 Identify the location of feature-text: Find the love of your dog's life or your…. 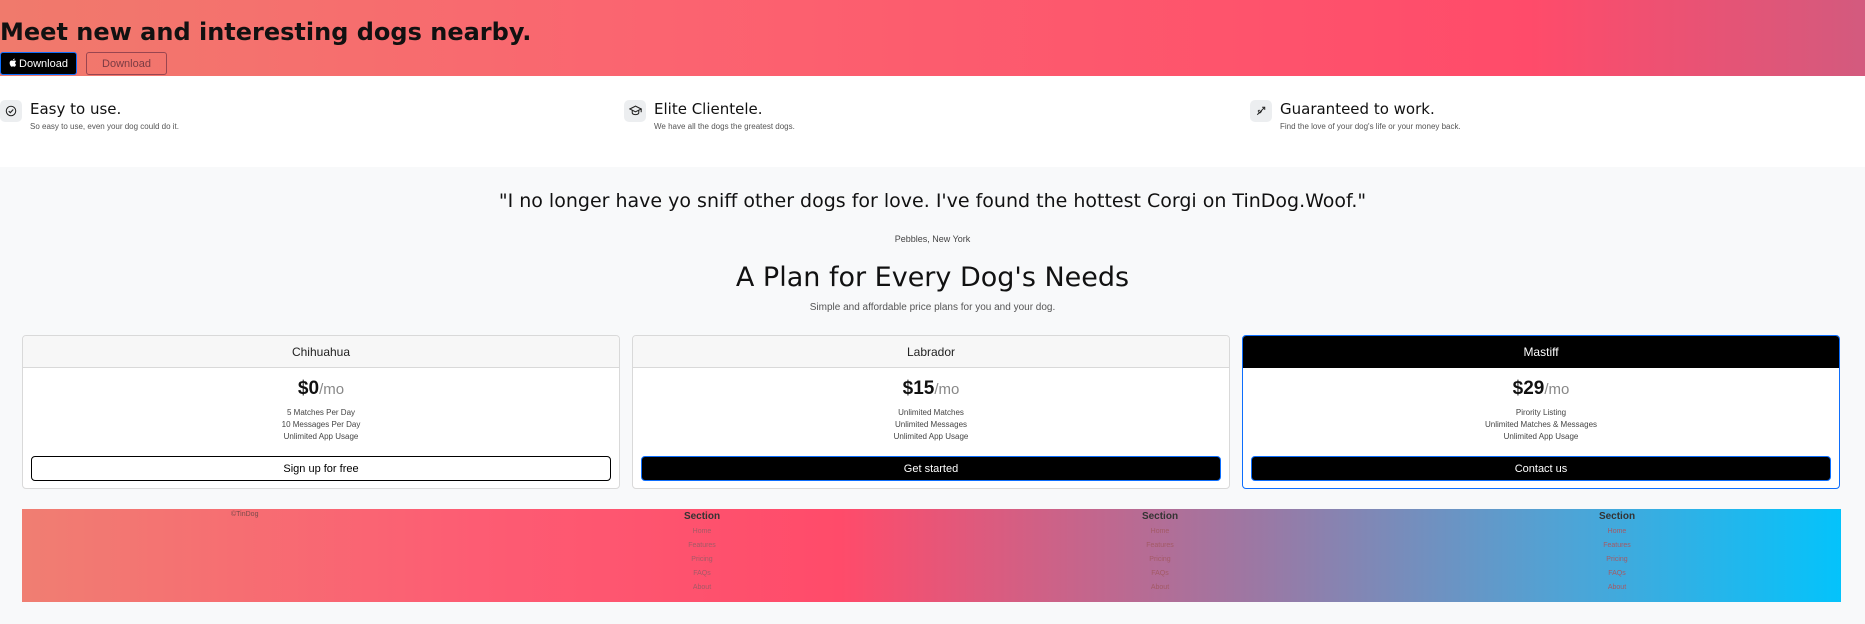
(1370, 126).